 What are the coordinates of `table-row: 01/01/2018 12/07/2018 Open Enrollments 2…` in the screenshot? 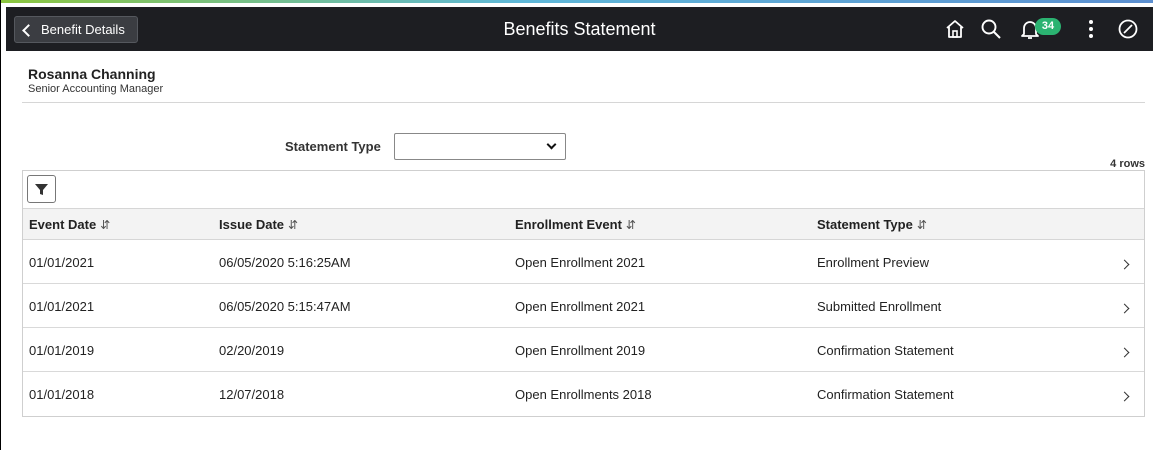 It's located at (583, 394).